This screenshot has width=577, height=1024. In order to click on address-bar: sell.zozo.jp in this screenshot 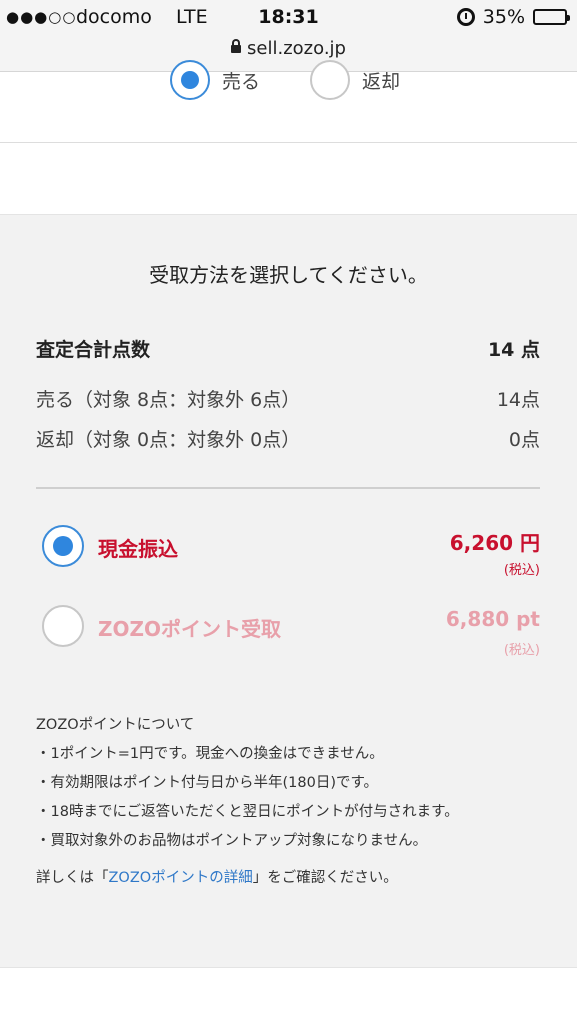, I will do `click(288, 48)`.